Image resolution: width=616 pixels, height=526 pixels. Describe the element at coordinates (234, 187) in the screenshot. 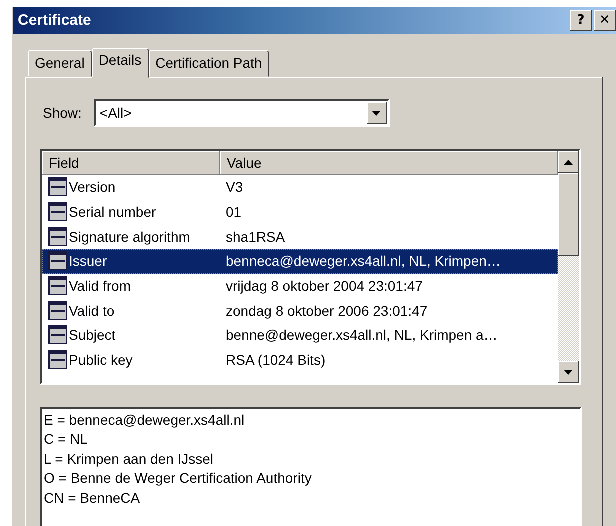

I see `field-value: V3` at that location.